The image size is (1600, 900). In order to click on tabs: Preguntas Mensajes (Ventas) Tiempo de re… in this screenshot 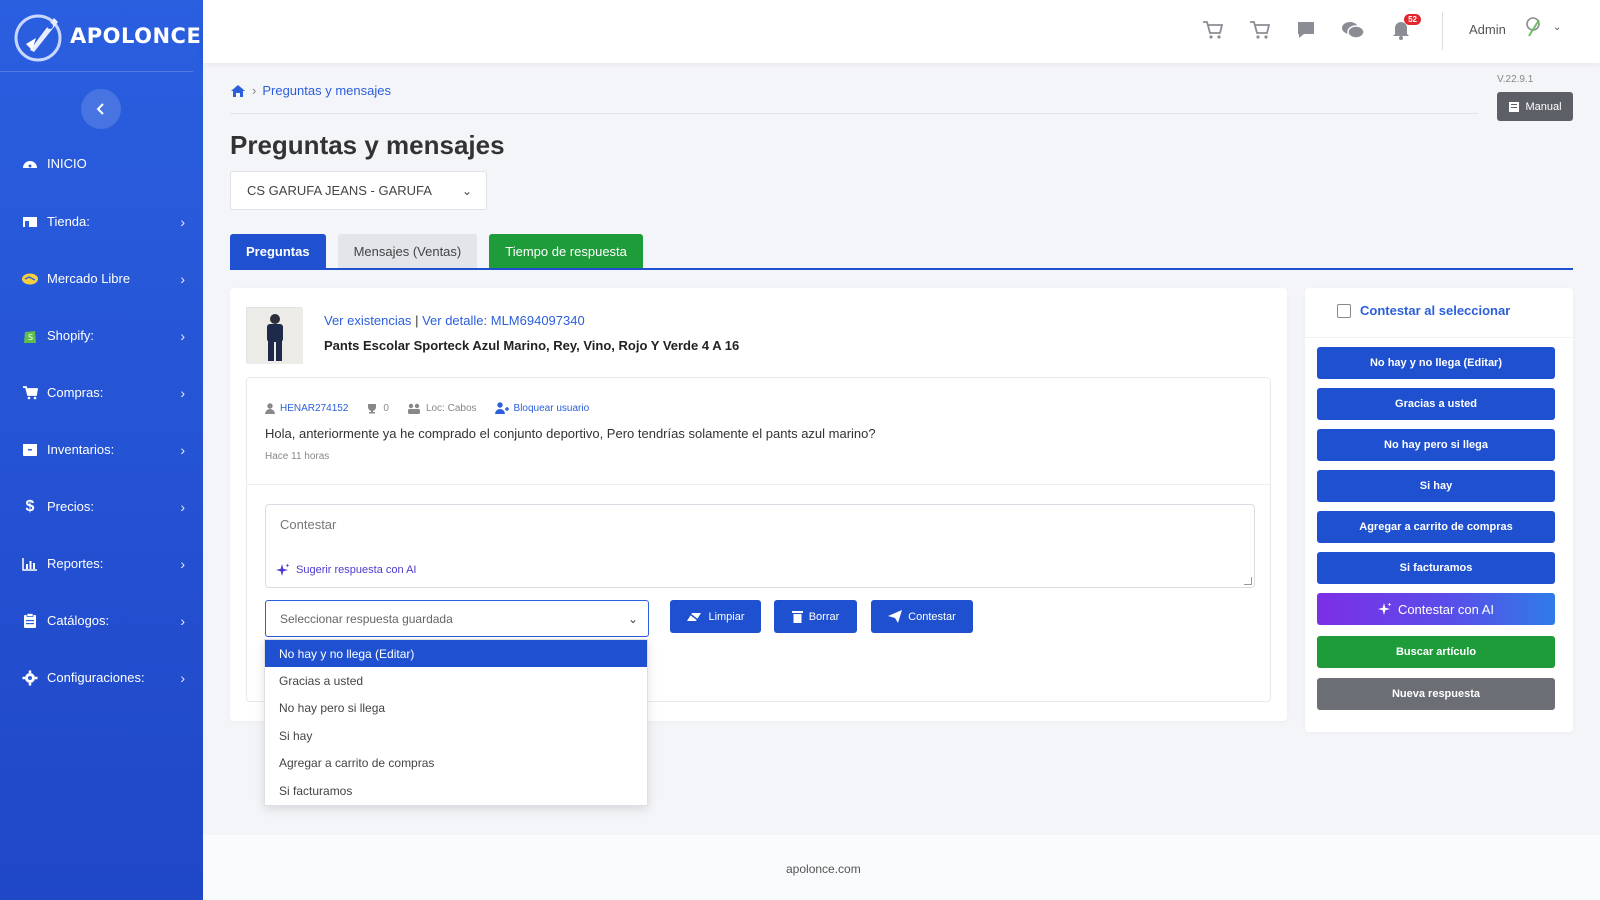, I will do `click(436, 251)`.